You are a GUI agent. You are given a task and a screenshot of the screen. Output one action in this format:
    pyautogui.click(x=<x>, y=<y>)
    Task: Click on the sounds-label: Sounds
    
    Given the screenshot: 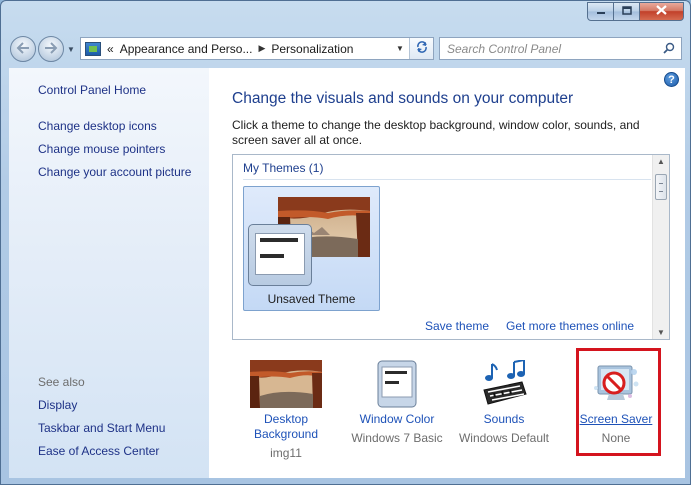 What is the action you would take?
    pyautogui.click(x=504, y=419)
    